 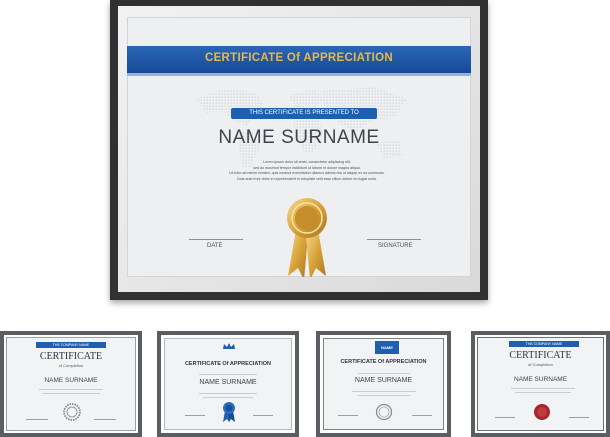 I want to click on gold-seal-icon, so click(x=307, y=237).